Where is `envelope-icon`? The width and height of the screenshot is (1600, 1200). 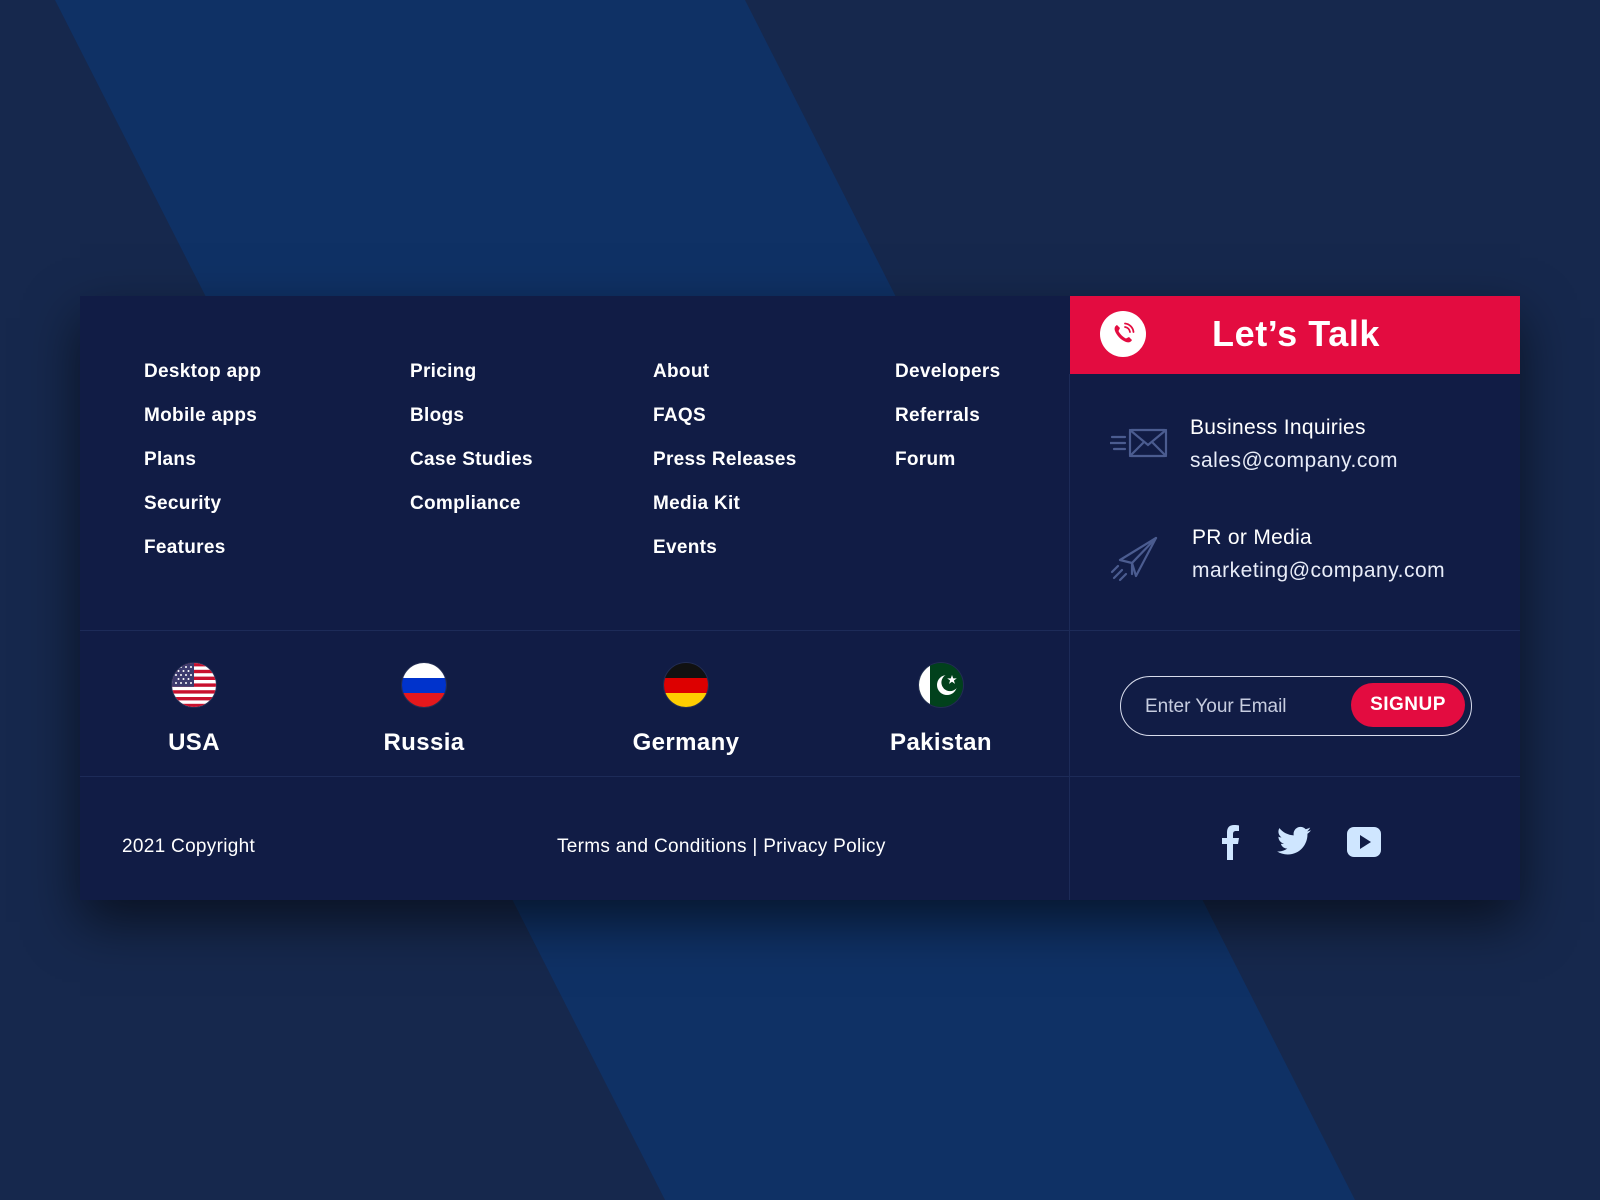 envelope-icon is located at coordinates (1139, 448).